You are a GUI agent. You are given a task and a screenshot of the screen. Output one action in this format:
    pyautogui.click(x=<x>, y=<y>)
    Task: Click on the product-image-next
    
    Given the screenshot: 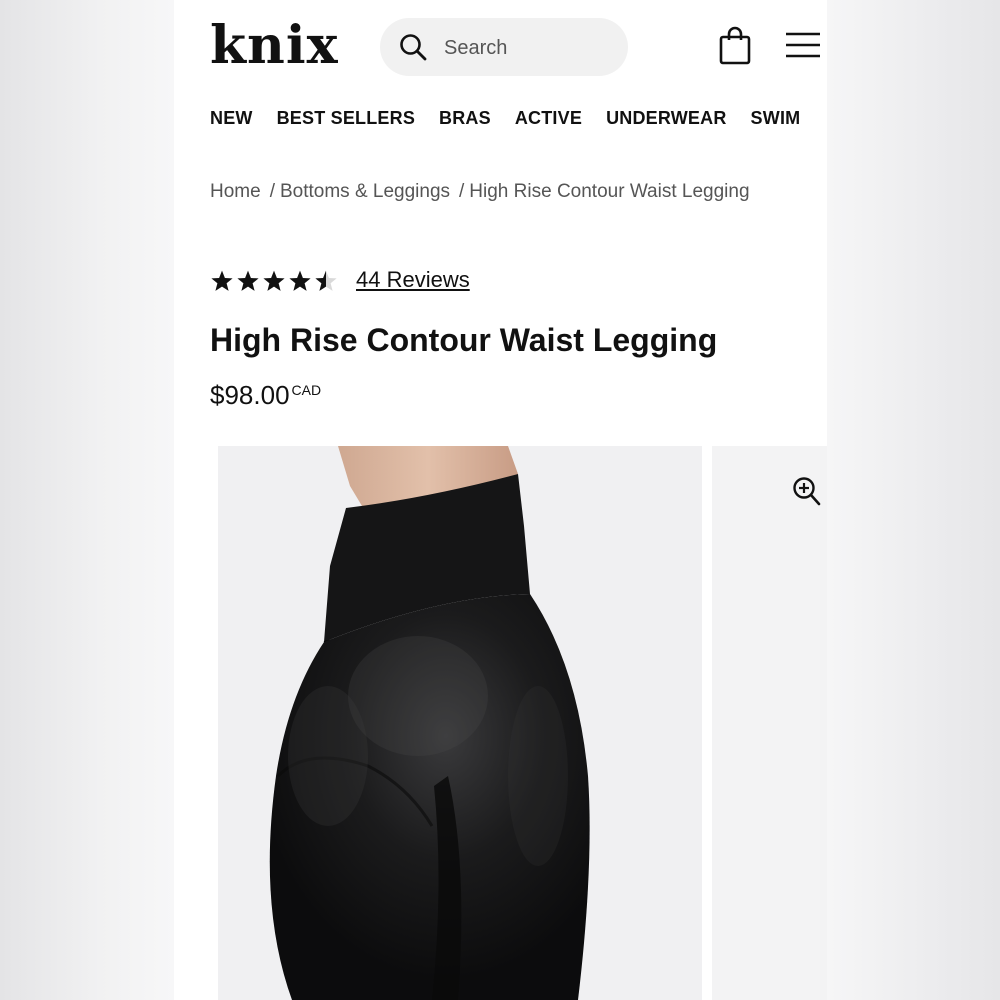 What is the action you would take?
    pyautogui.click(x=769, y=723)
    